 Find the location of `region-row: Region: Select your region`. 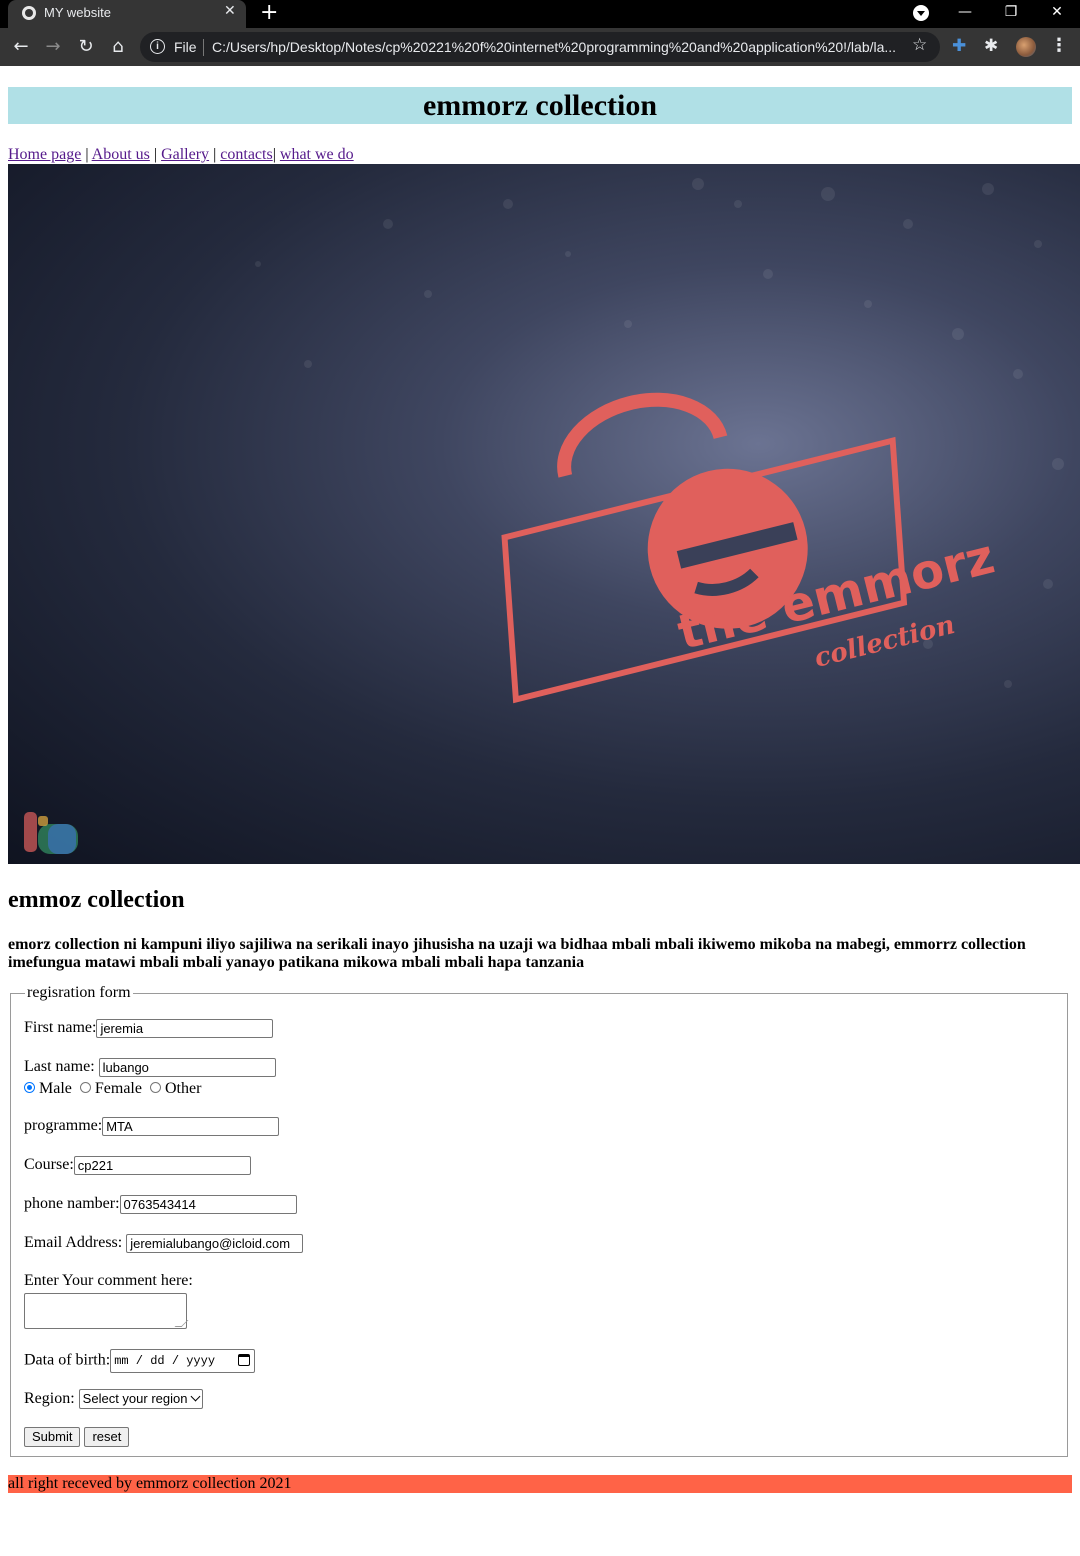

region-row: Region: Select your region is located at coordinates (114, 1399).